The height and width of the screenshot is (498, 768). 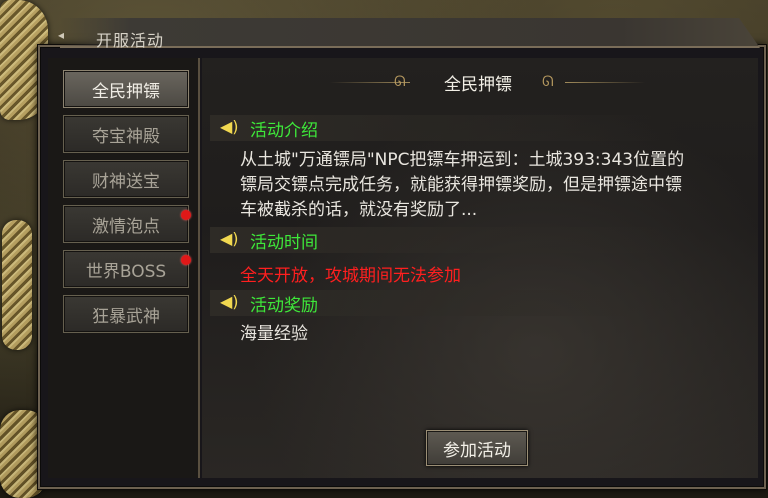 I want to click on join-event-button: 参加活动, so click(x=477, y=448).